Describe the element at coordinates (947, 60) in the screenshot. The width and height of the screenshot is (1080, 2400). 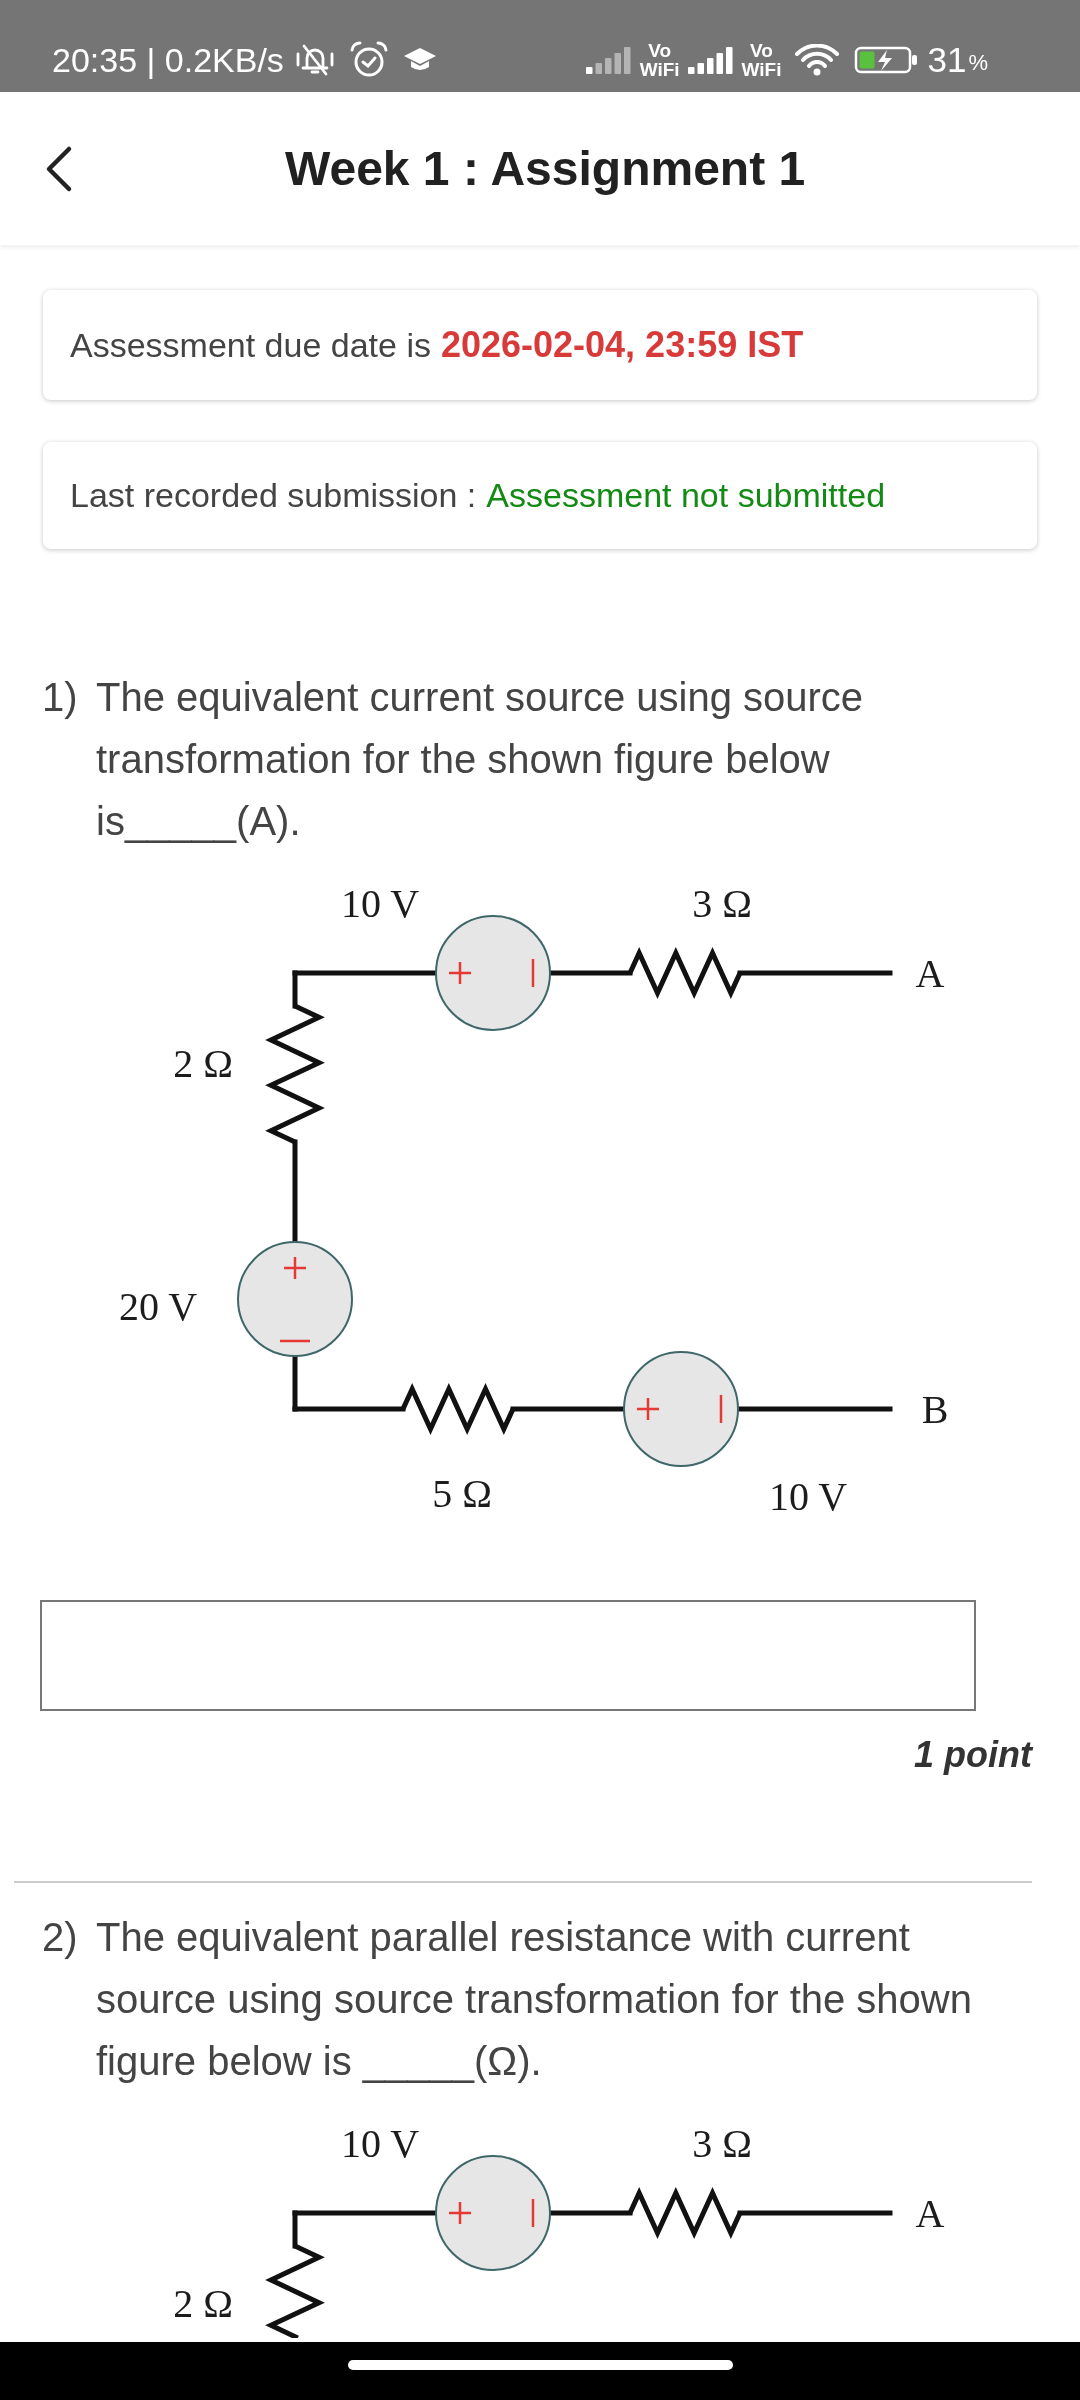
I see `battery-percent: 31` at that location.